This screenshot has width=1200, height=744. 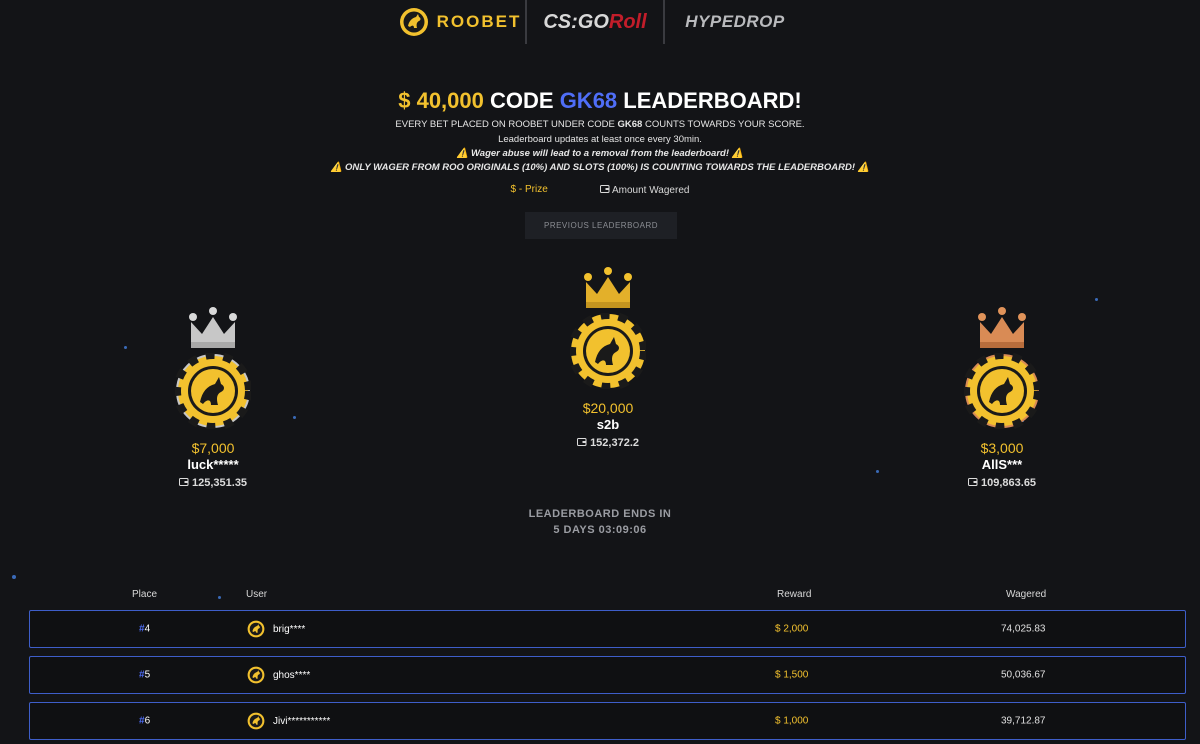 I want to click on table-row: #5 ghos**** $ 1,500 50,036.67, so click(x=607, y=675).